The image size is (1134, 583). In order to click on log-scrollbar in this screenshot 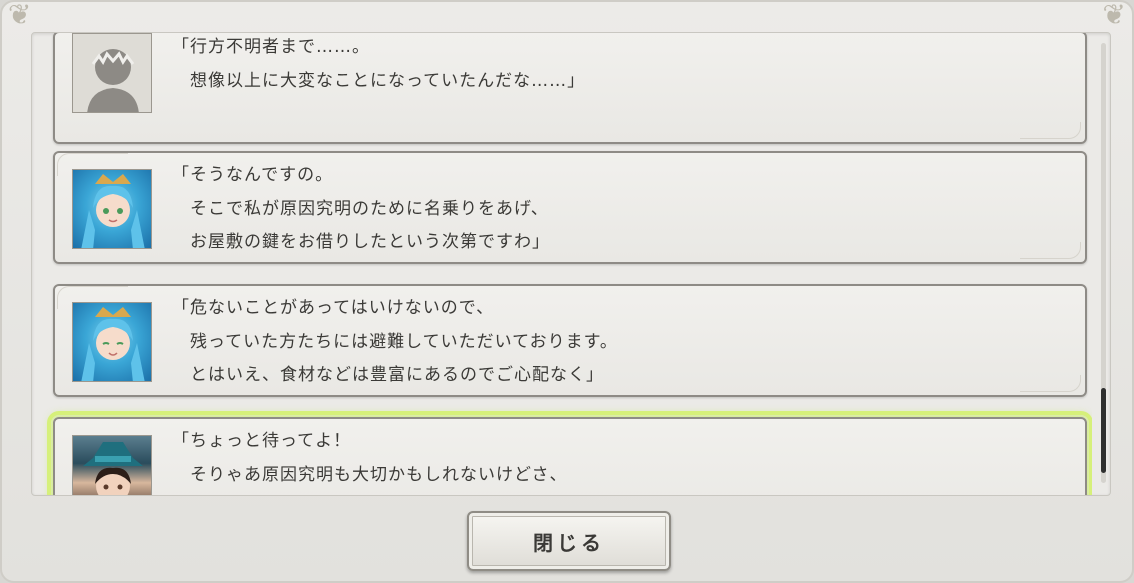, I will do `click(1103, 263)`.